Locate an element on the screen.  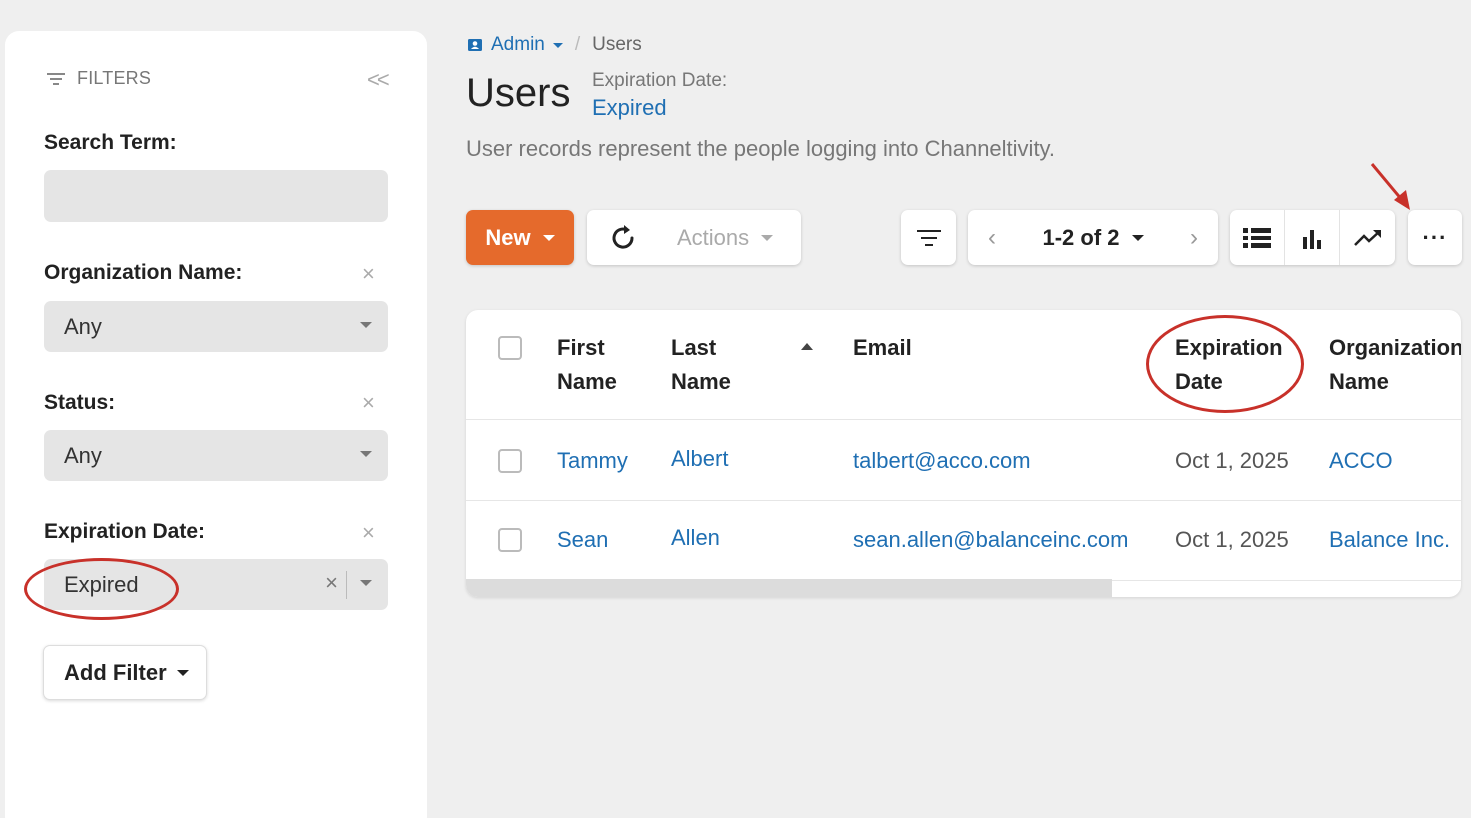
next-page-icon: › is located at coordinates (1194, 238).